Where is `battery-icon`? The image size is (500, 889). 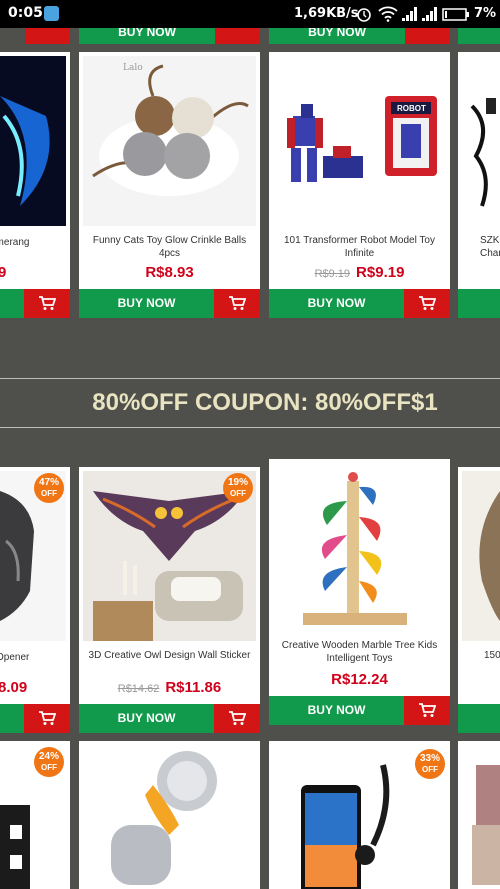
battery-icon is located at coordinates (455, 14).